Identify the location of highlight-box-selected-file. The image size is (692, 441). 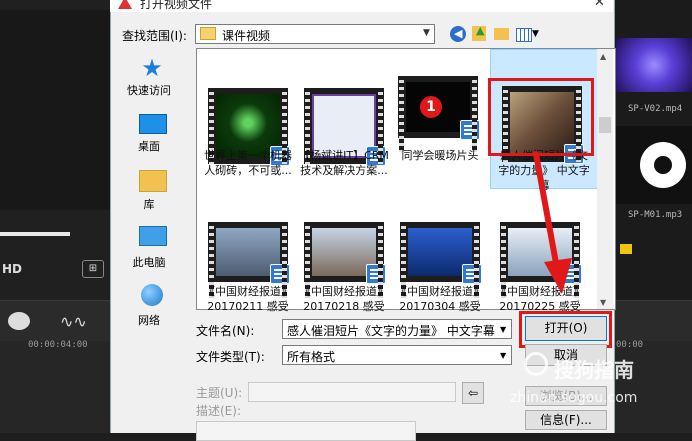
(541, 117).